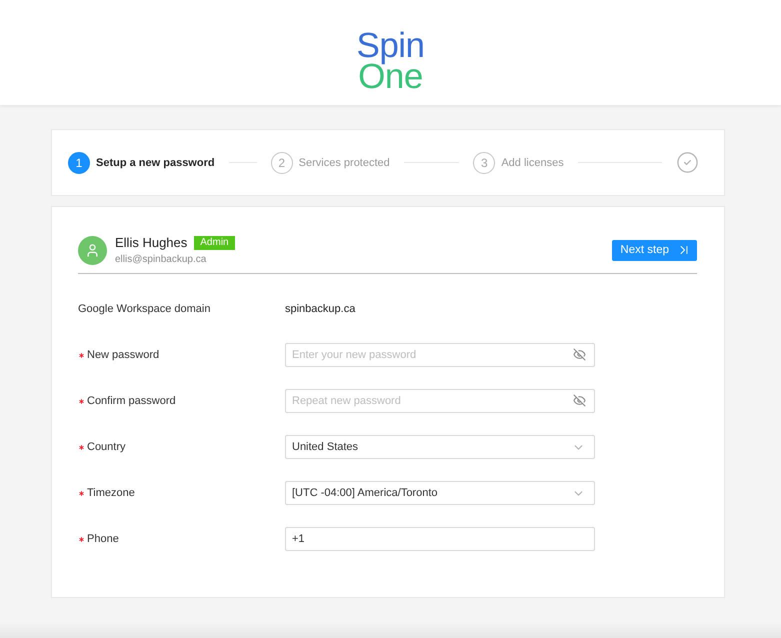 The width and height of the screenshot is (781, 638). Describe the element at coordinates (79, 163) in the screenshot. I see `step-number: 1` at that location.